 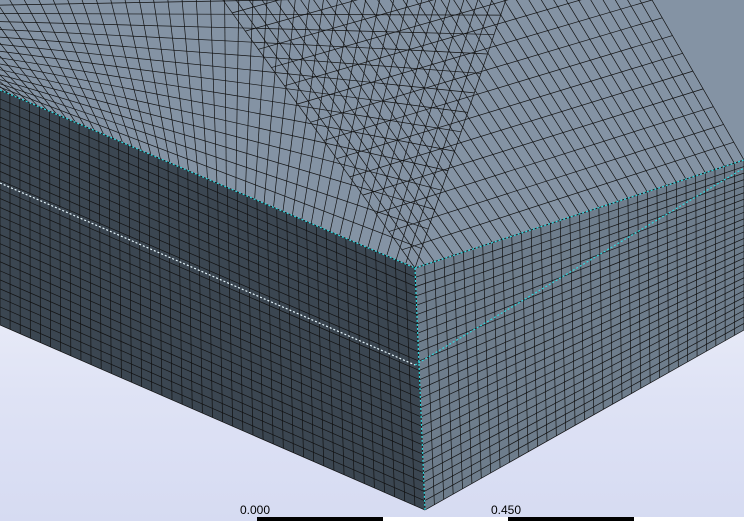 What do you see at coordinates (506, 510) in the screenshot?
I see `scale-label-mid: 0.450` at bounding box center [506, 510].